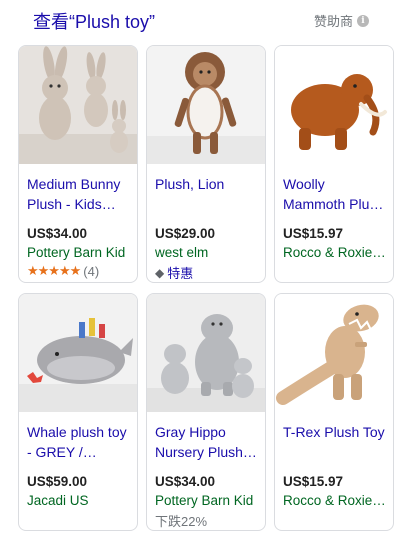 The height and width of the screenshot is (533, 409). Describe the element at coordinates (206, 353) in the screenshot. I see `hippo-plush-icon` at that location.